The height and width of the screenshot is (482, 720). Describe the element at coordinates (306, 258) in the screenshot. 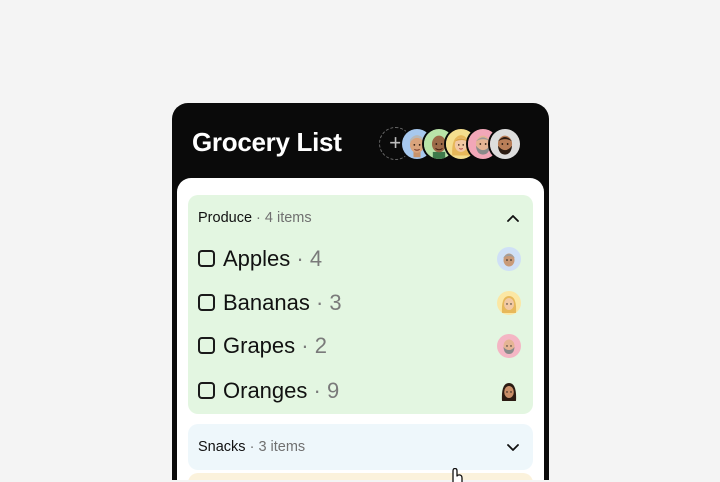

I see `item-quantity: · 4` at that location.